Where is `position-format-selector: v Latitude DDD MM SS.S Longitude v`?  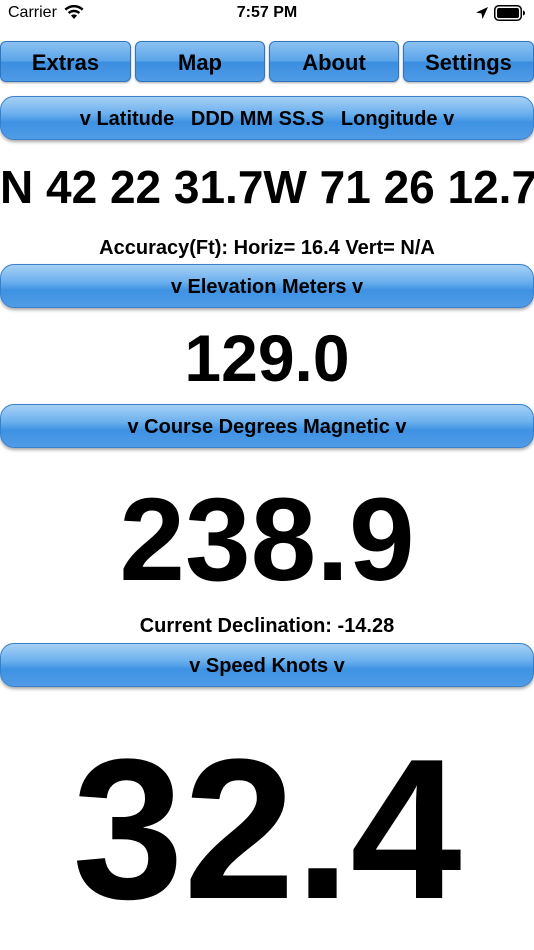
position-format-selector: v Latitude DDD MM SS.S Longitude v is located at coordinates (267, 118).